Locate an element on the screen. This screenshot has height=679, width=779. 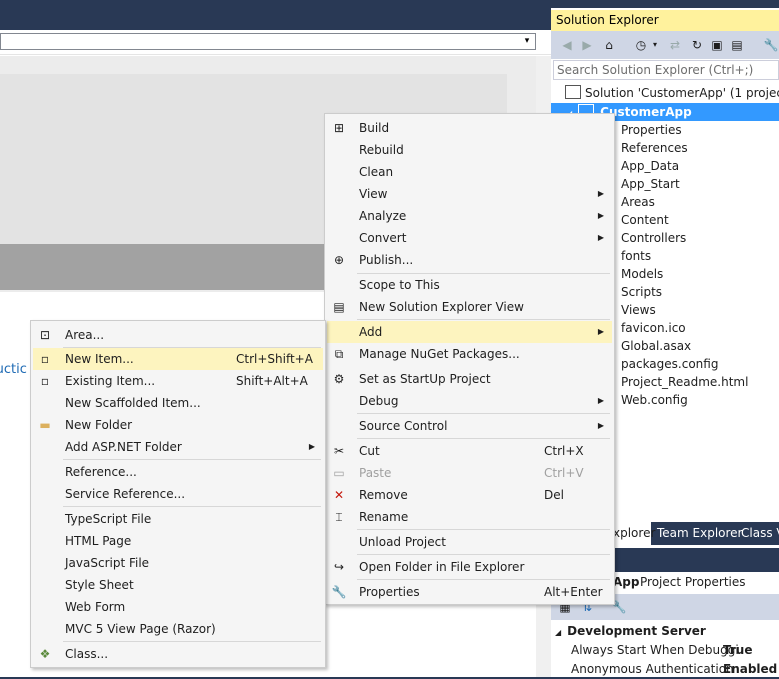
tree-item: Views is located at coordinates (638, 310).